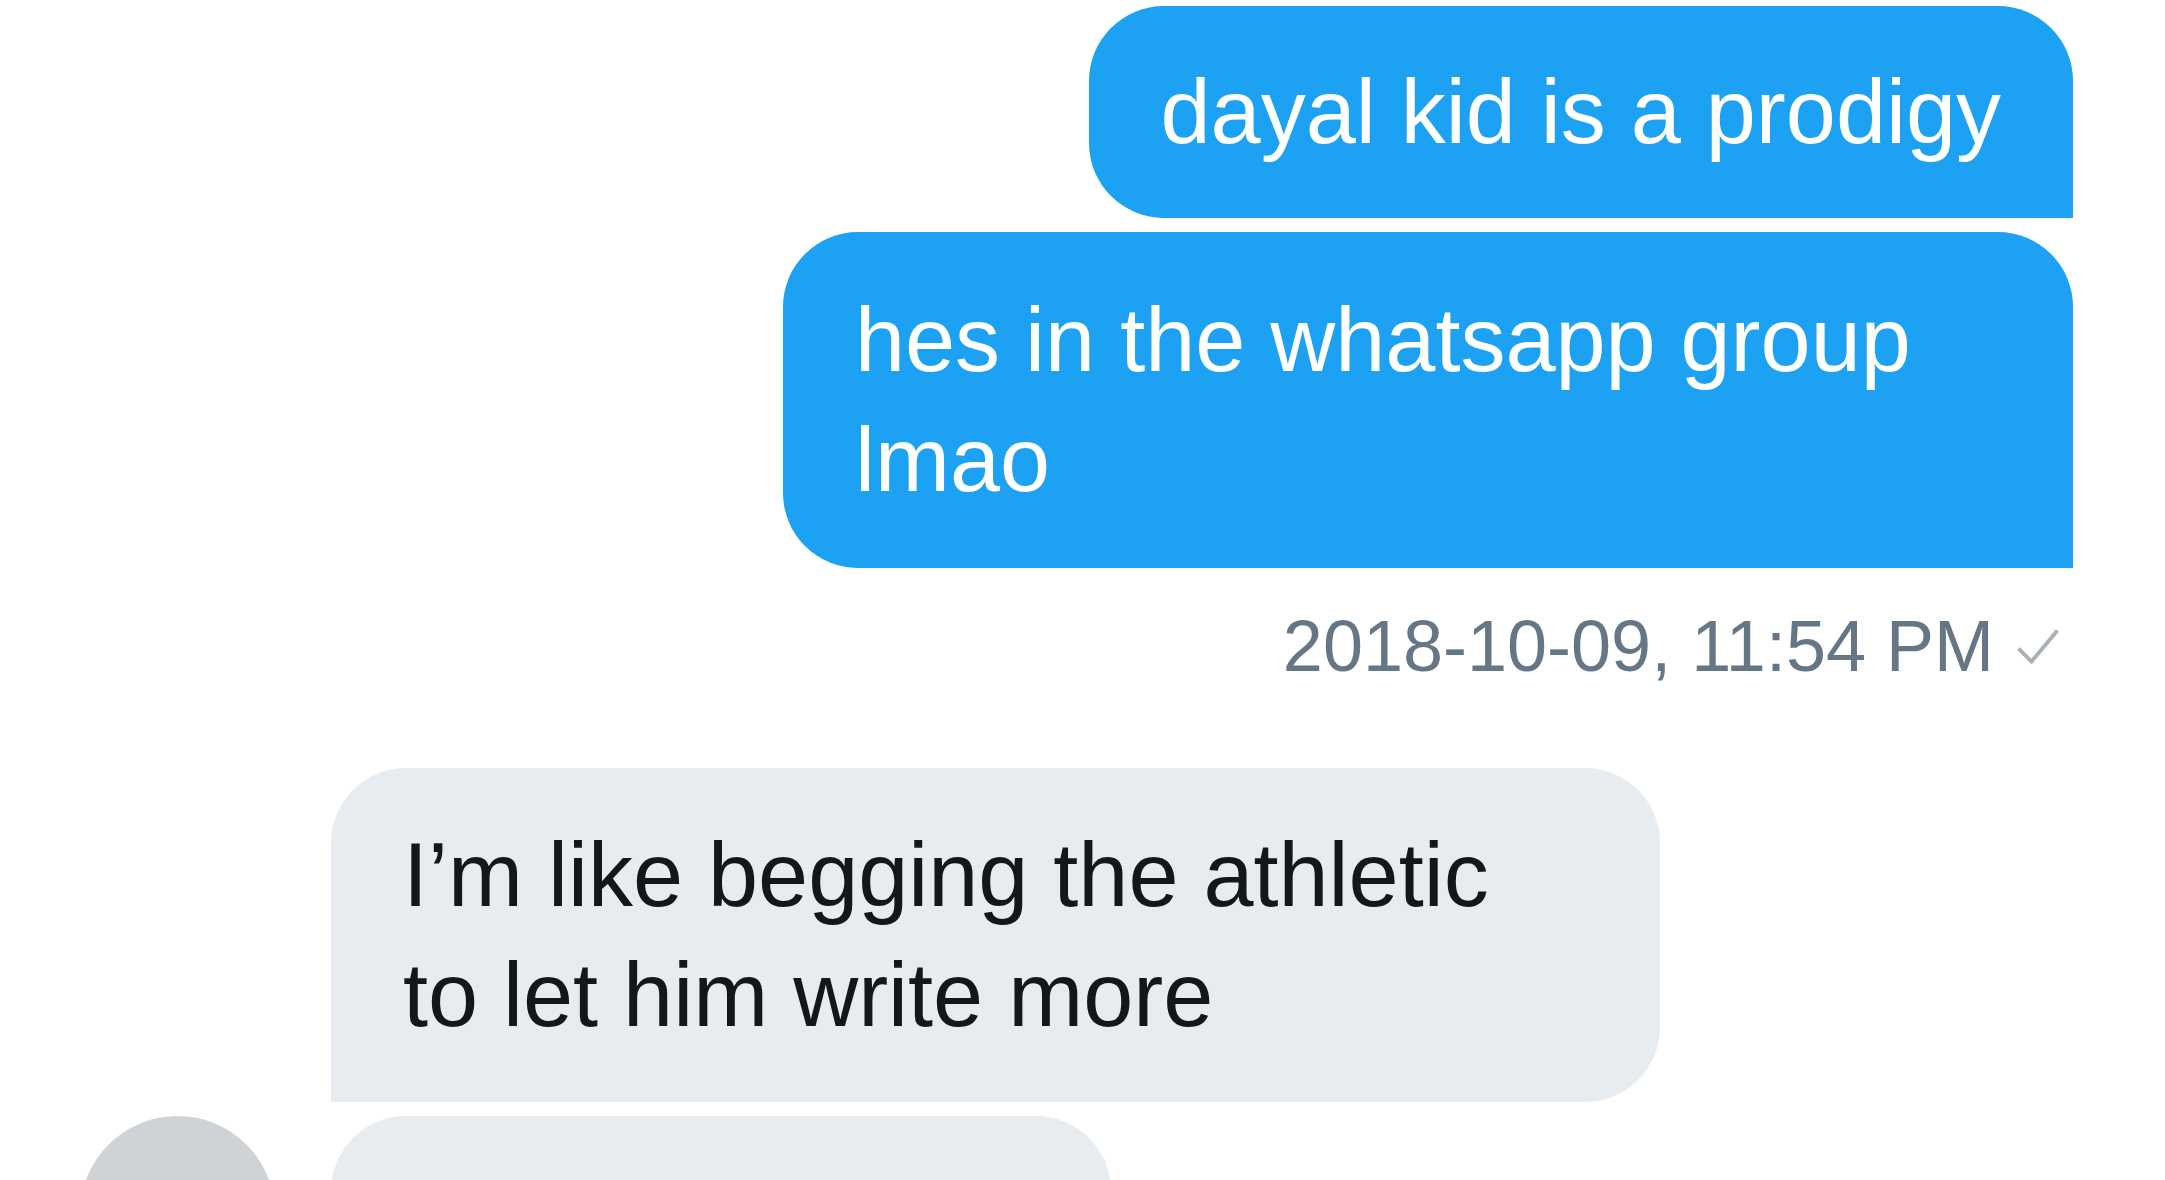 This screenshot has width=2165, height=1180. What do you see at coordinates (1580, 112) in the screenshot?
I see `sent-message-bubble: dayal kid is a prodigy` at bounding box center [1580, 112].